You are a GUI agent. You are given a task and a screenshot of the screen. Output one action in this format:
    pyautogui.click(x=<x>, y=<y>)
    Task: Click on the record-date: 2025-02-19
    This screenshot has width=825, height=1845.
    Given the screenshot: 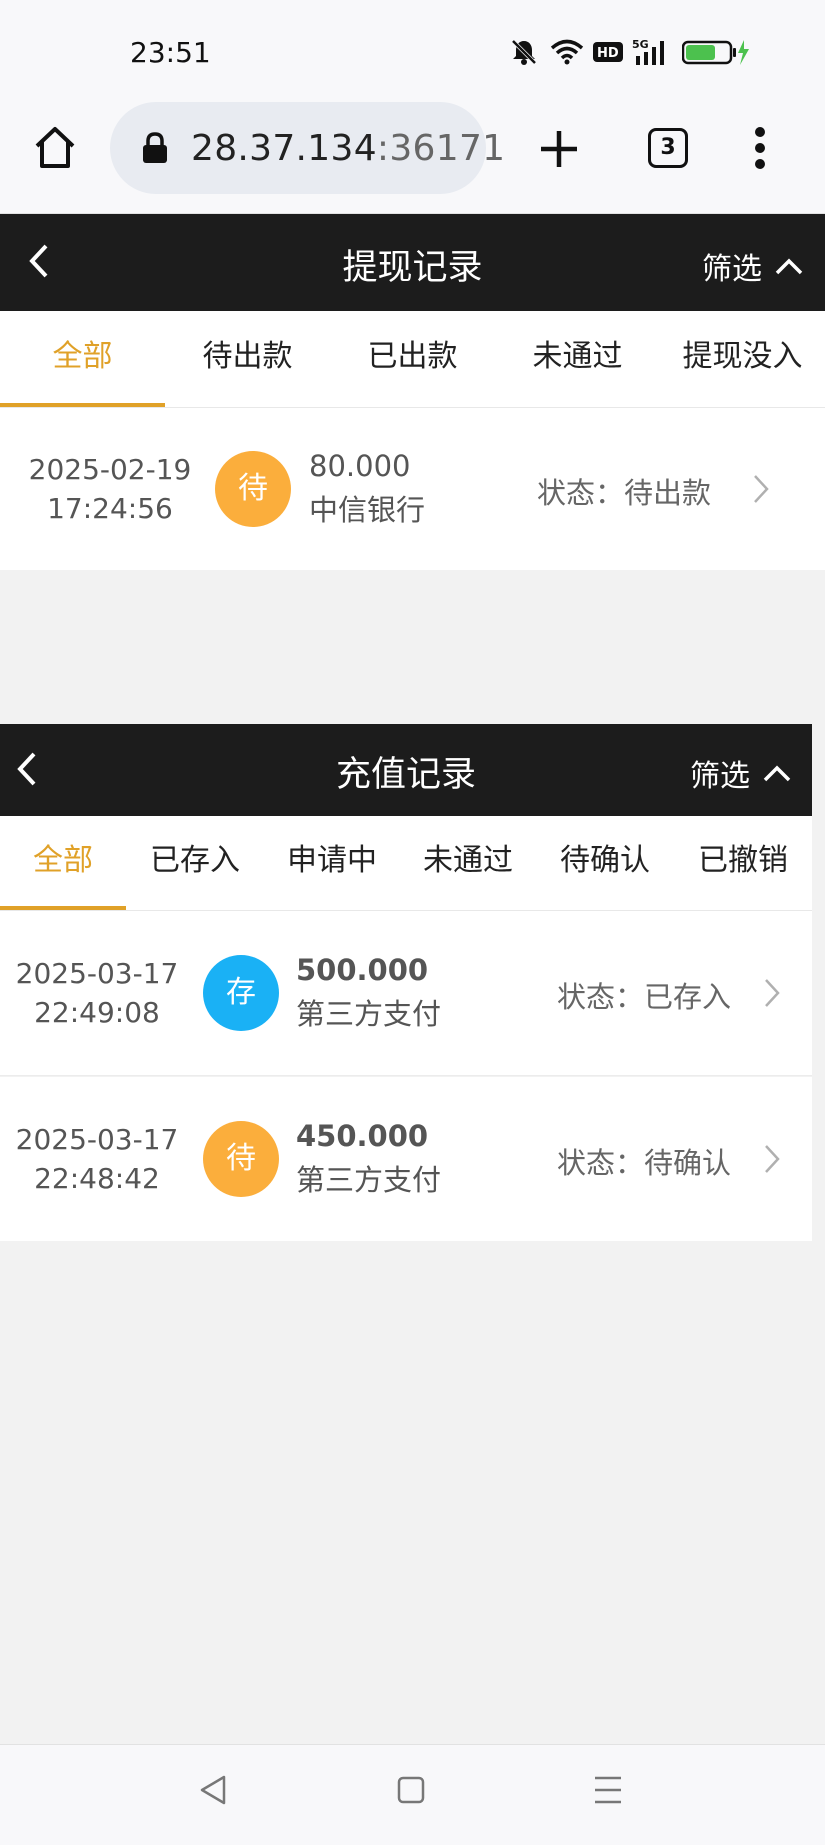 What is the action you would take?
    pyautogui.click(x=110, y=469)
    